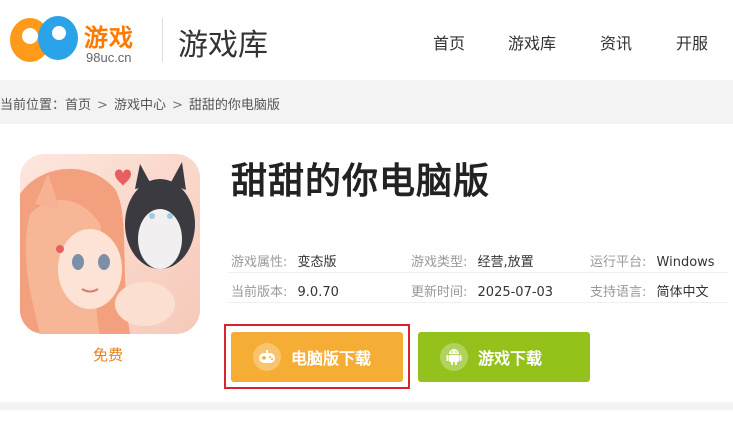 This screenshot has width=733, height=441. What do you see at coordinates (692, 42) in the screenshot?
I see `nav-server: 开服` at bounding box center [692, 42].